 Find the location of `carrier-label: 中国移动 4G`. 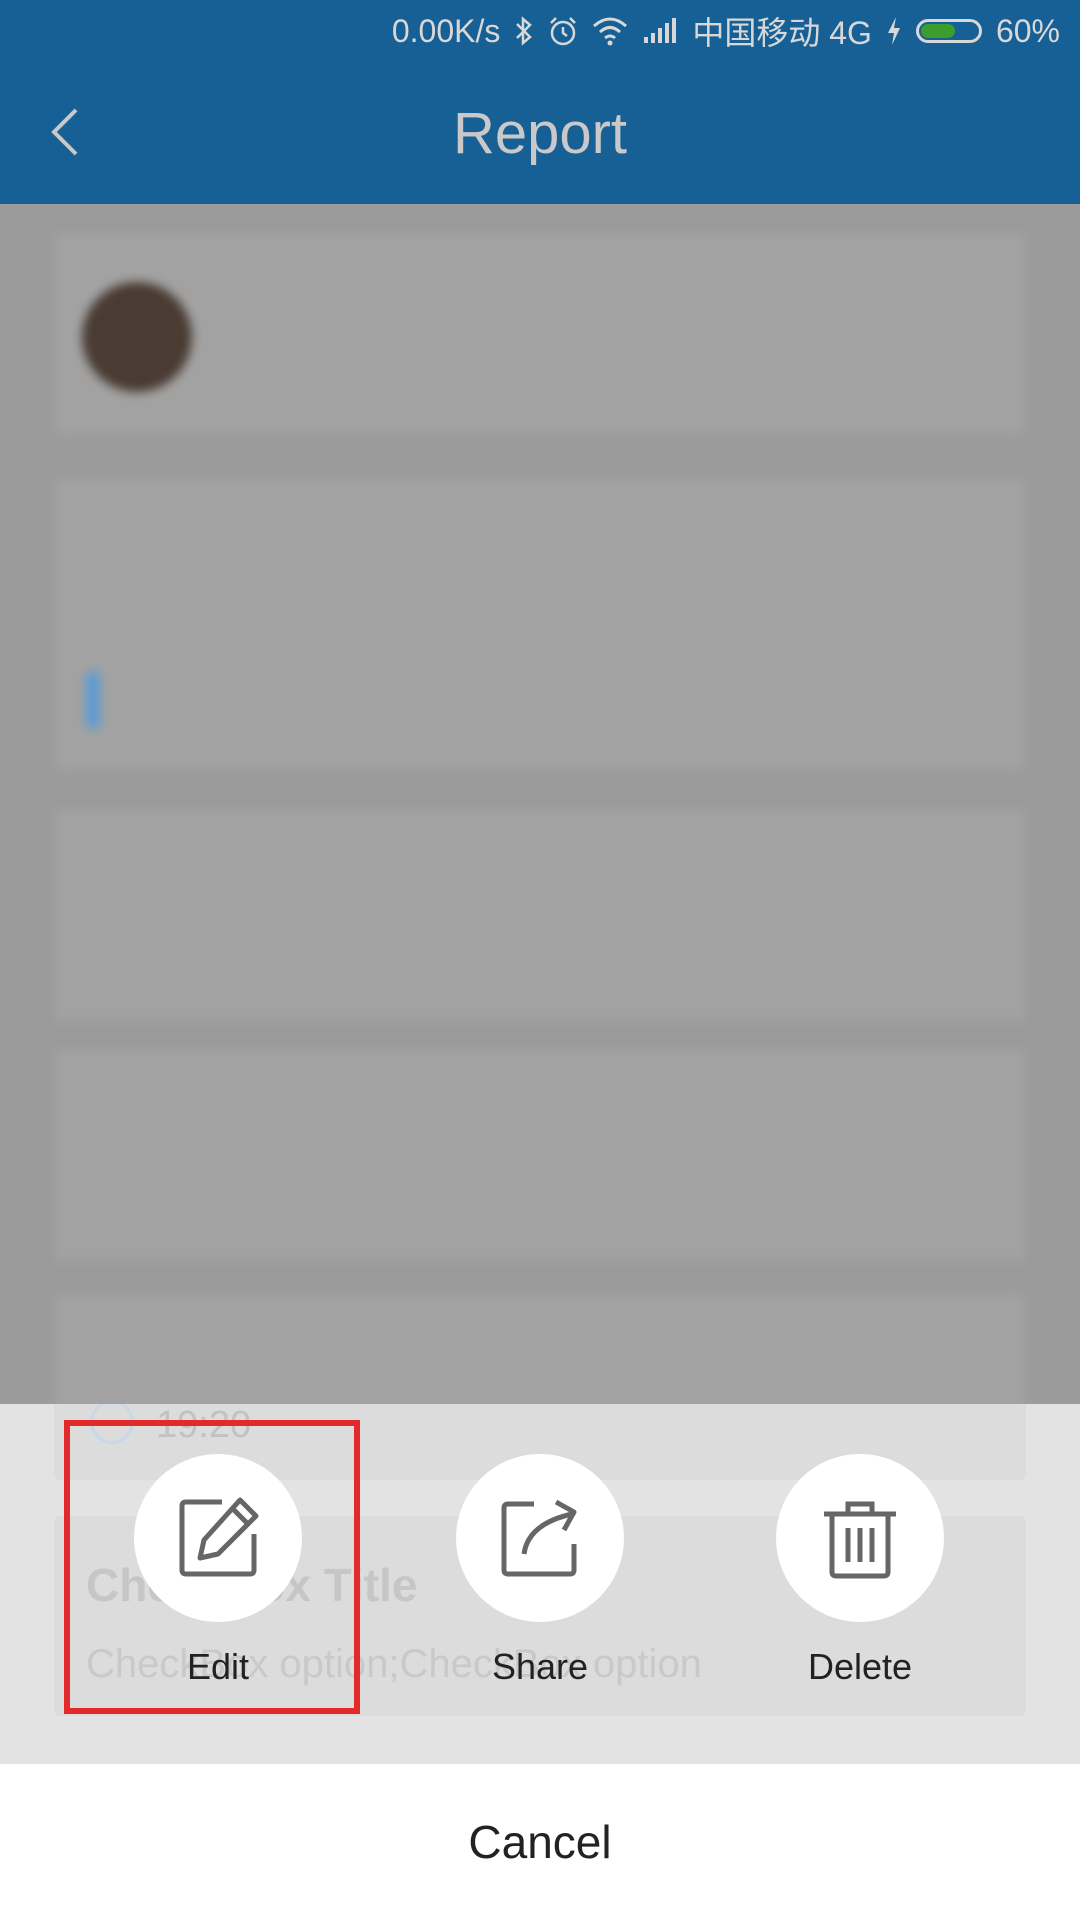

carrier-label: 中国移动 4G is located at coordinates (782, 33).